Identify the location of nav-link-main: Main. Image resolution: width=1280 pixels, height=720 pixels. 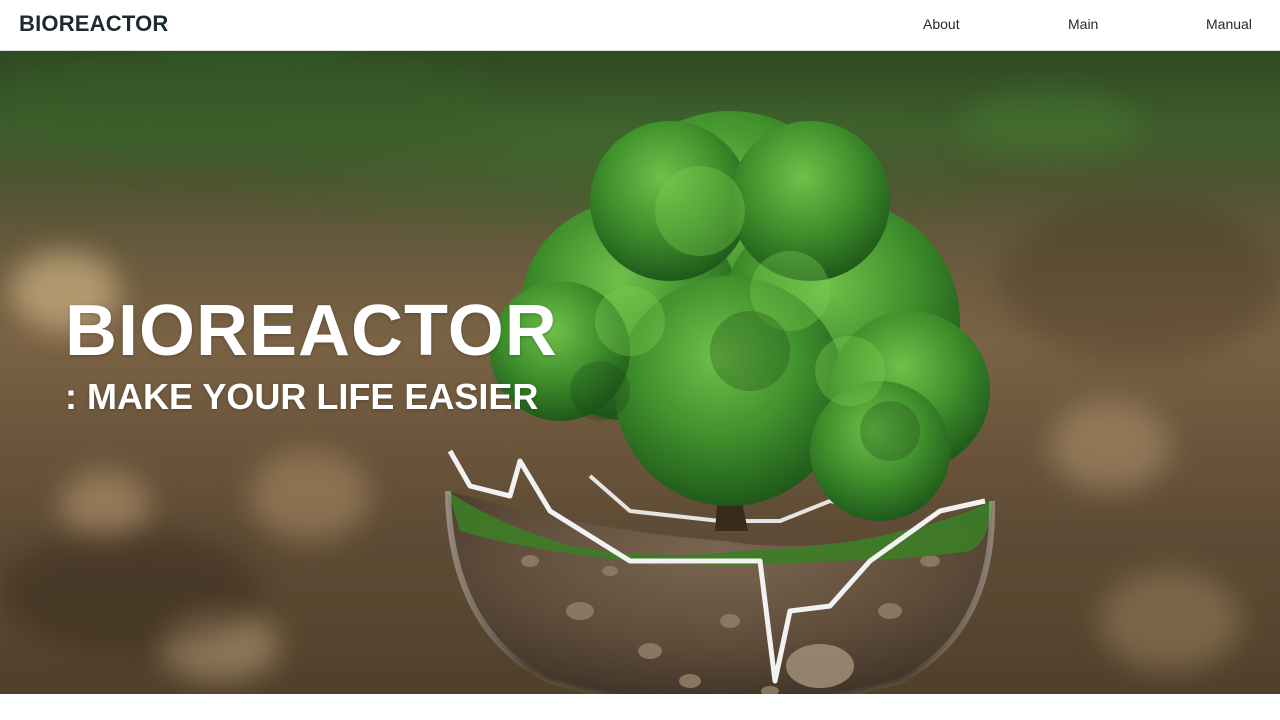
(1083, 24).